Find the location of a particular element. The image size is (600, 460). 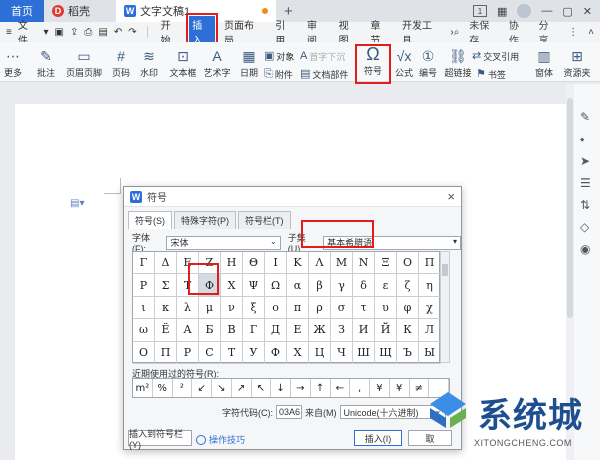

symbol-cell: ω is located at coordinates (144, 330).